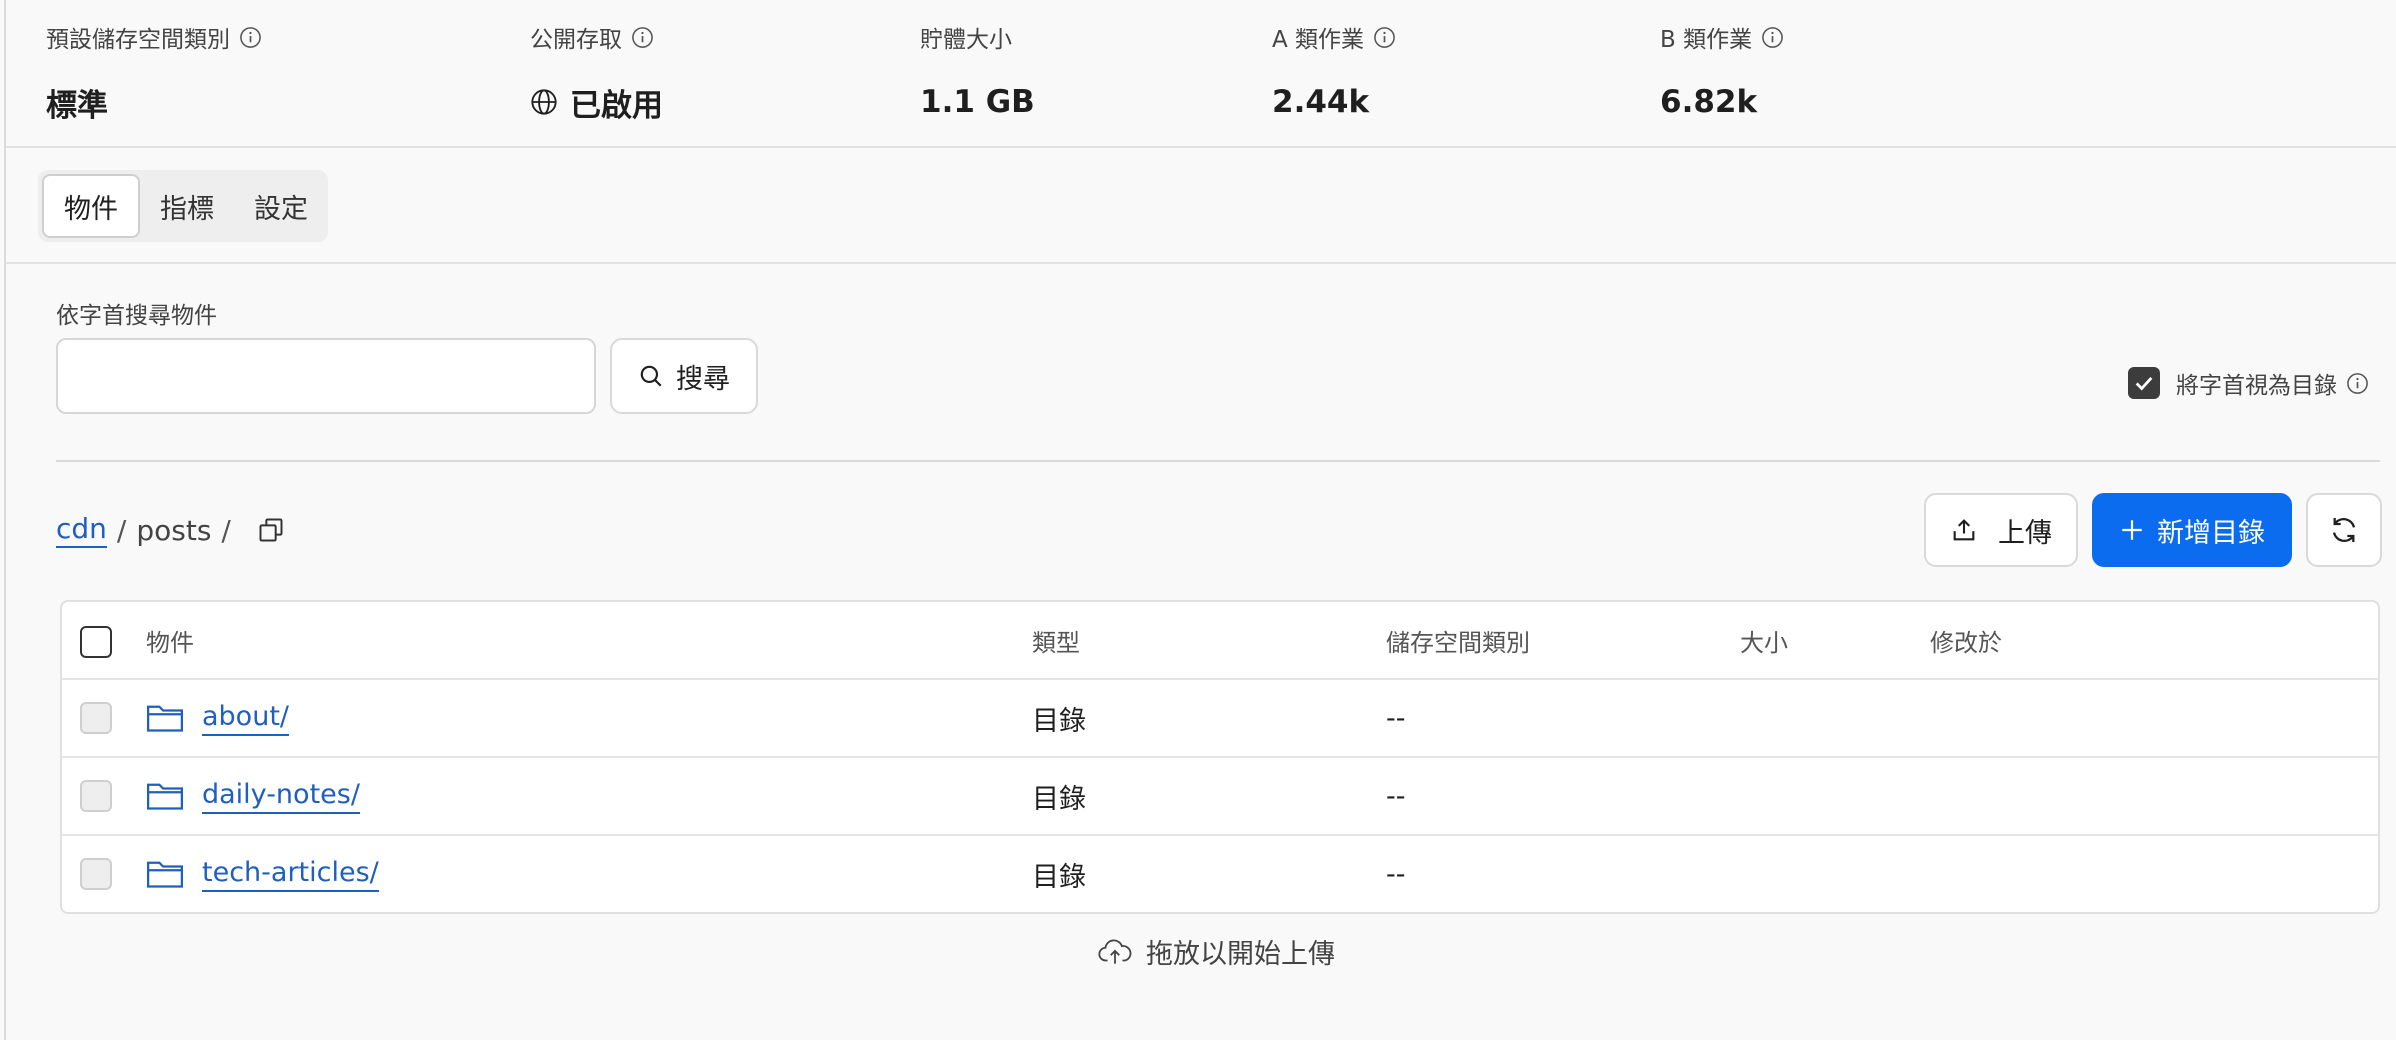 The height and width of the screenshot is (1040, 2396). What do you see at coordinates (1964, 530) in the screenshot?
I see `upload-icon` at bounding box center [1964, 530].